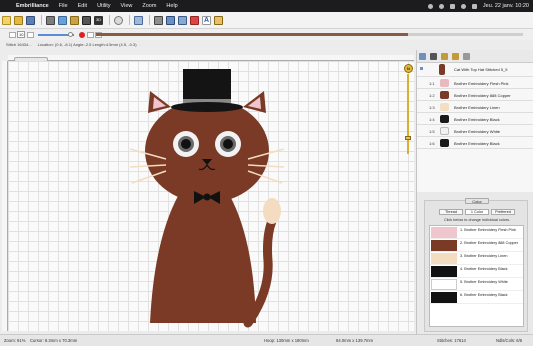  I want to click on needles-colors: Ndls/Cols: 6/6, so click(509, 340).